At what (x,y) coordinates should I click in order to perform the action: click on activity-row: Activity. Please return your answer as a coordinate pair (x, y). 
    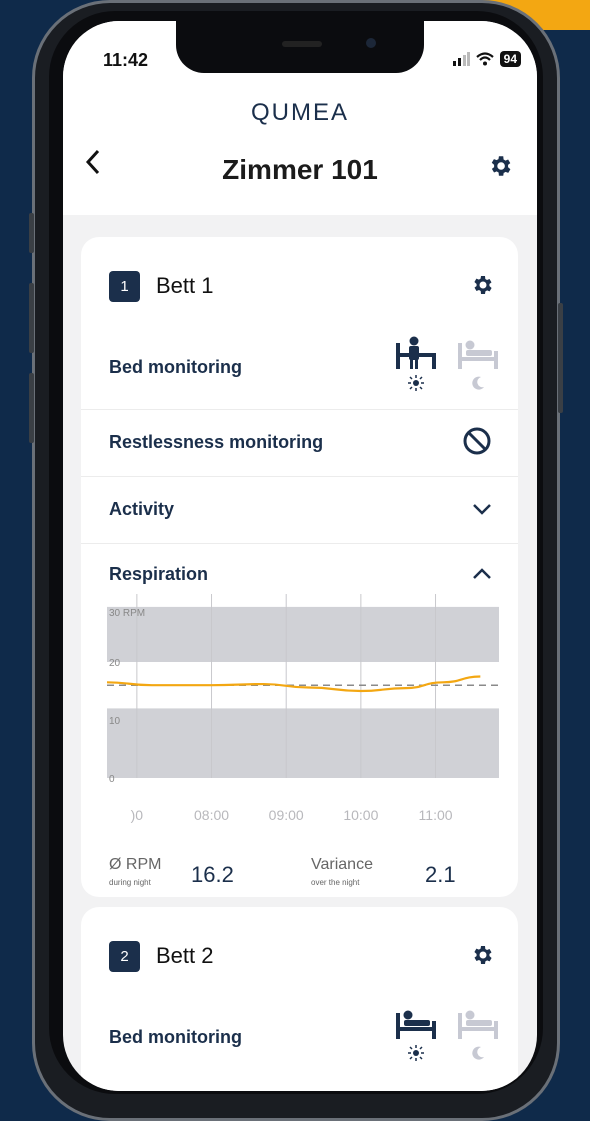
    Looking at the image, I should click on (299, 509).